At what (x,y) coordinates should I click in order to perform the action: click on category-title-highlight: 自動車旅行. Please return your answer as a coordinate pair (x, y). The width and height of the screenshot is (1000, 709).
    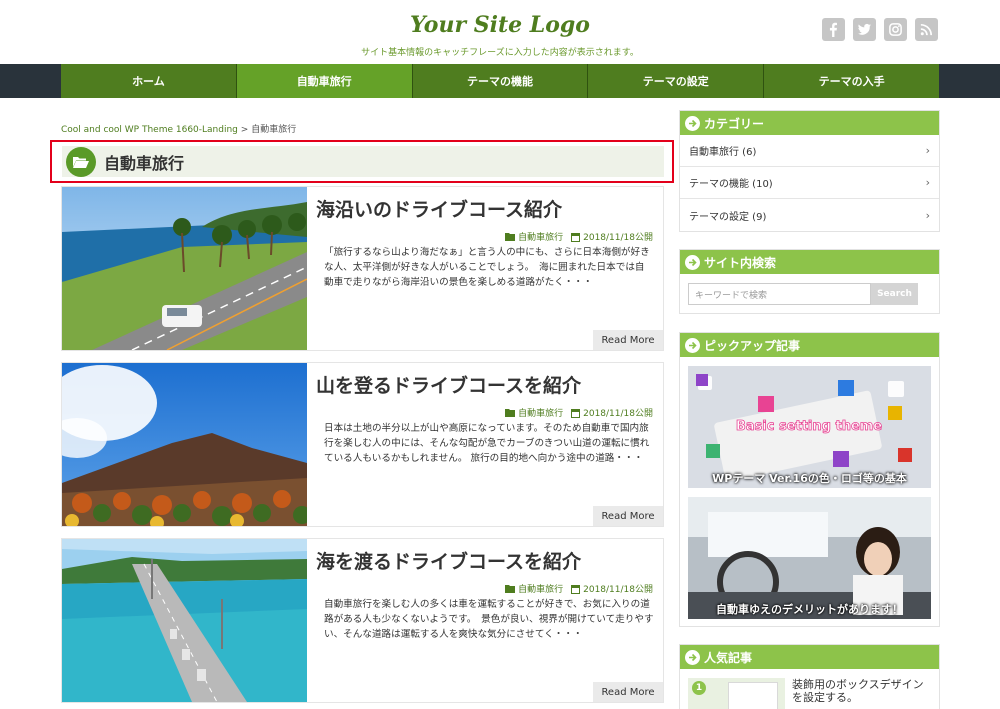
    Looking at the image, I should click on (362, 161).